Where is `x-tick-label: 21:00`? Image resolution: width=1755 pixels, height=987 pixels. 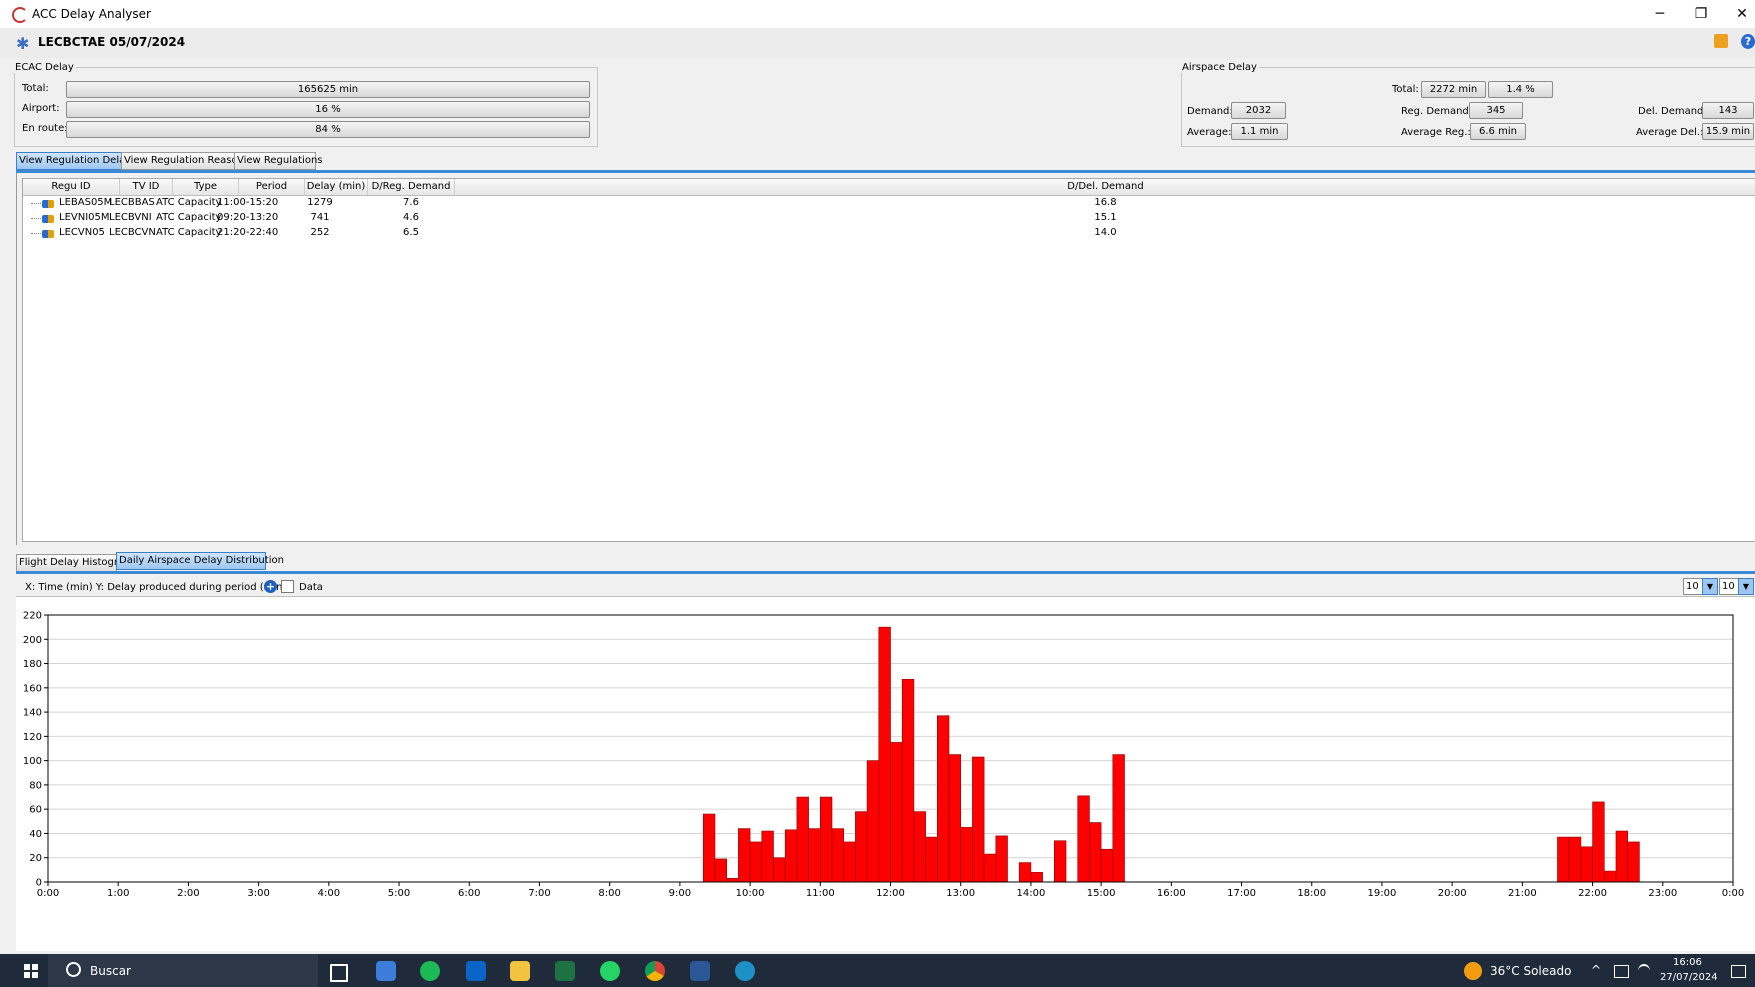
x-tick-label: 21:00 is located at coordinates (1522, 893).